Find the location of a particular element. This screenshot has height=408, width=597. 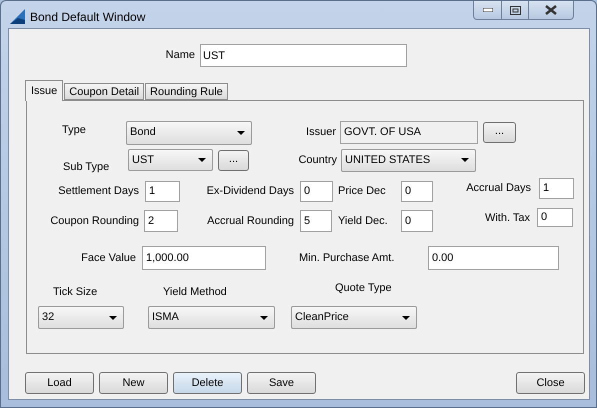

dropdown: ISMA is located at coordinates (211, 317).